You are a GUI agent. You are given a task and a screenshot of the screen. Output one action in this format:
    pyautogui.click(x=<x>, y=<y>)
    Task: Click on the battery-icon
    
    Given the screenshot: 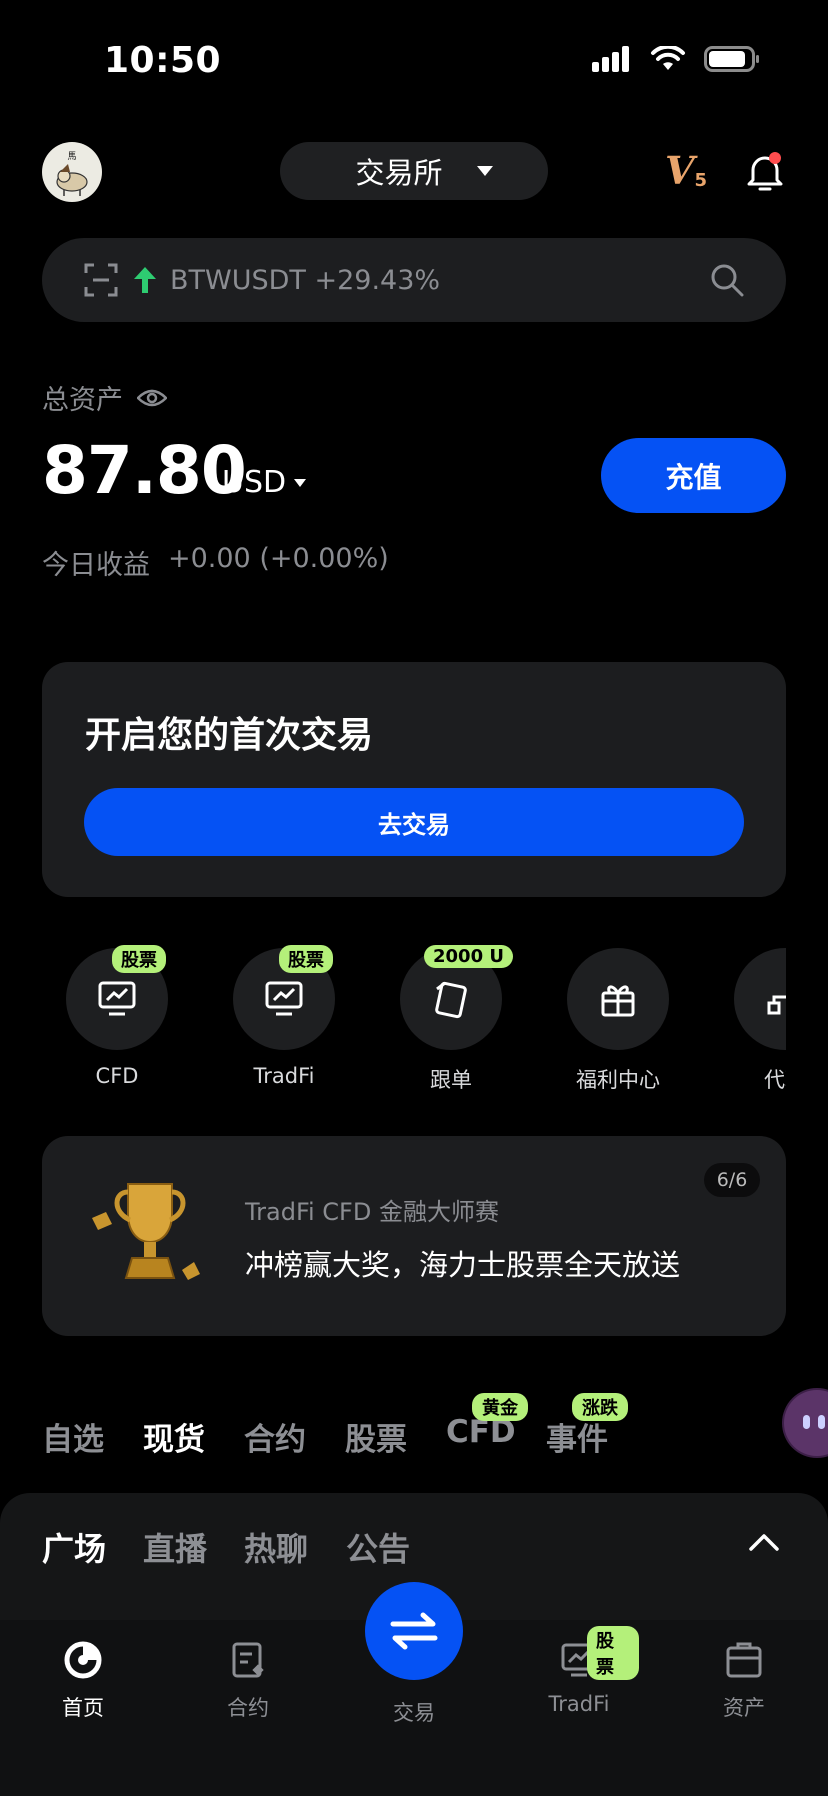 What is the action you would take?
    pyautogui.click(x=731, y=59)
    